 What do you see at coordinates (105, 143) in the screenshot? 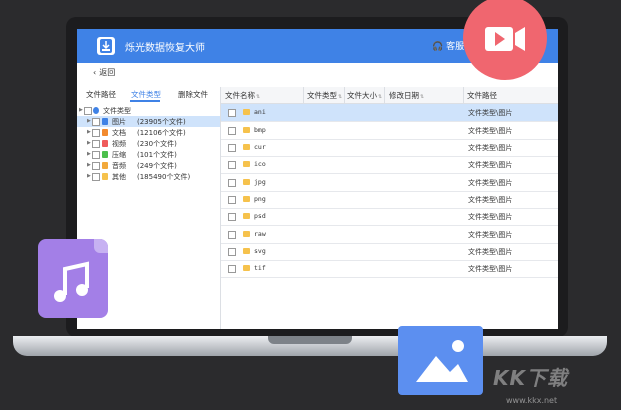
I see `video-file-icon` at bounding box center [105, 143].